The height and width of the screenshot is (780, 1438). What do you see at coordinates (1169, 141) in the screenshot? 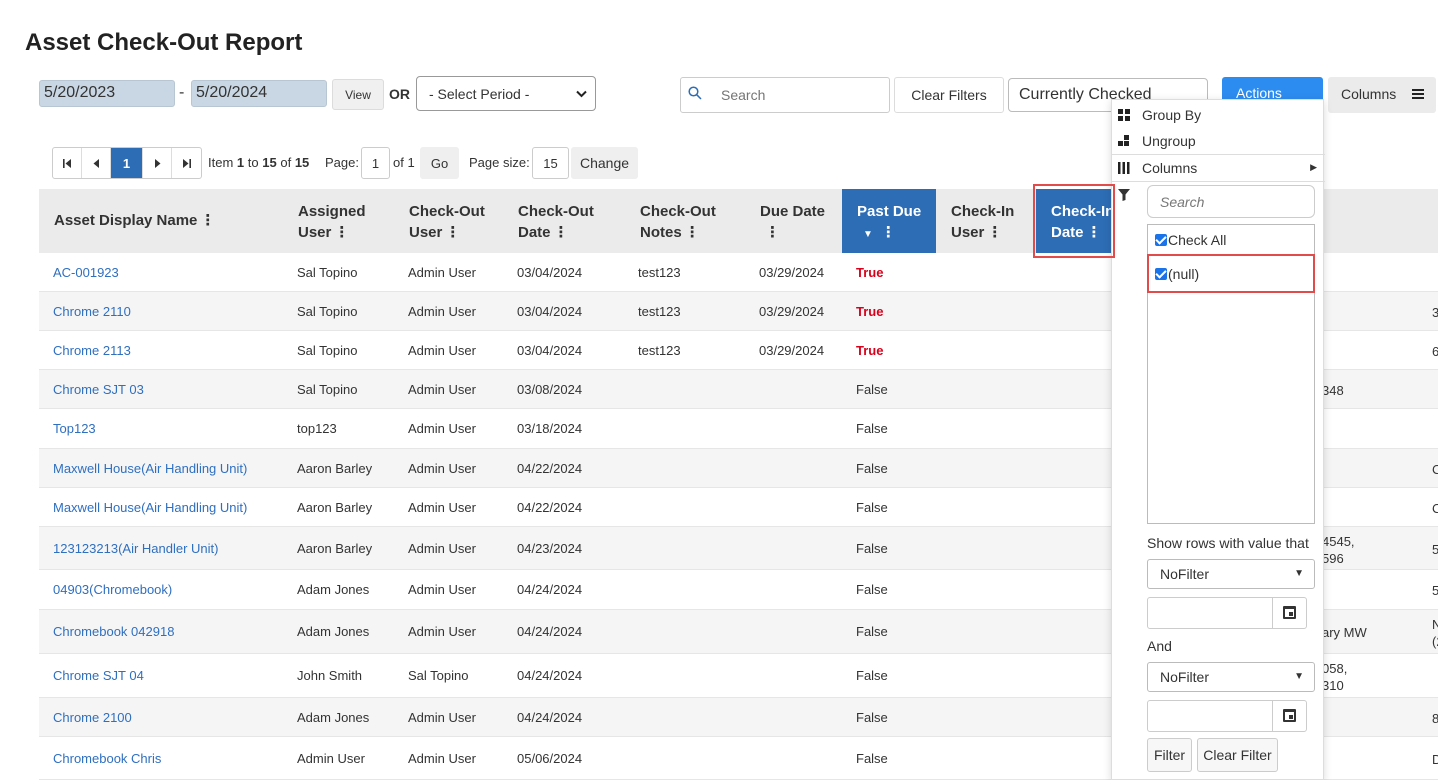
I see `menu-ungroup-label: Ungroup` at bounding box center [1169, 141].